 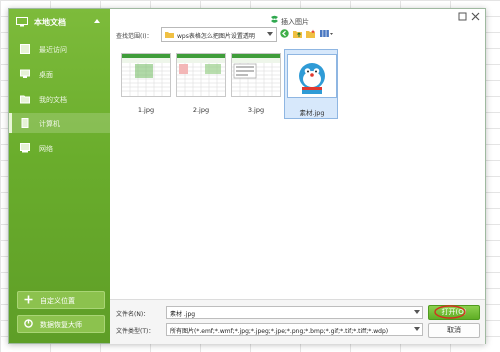 I want to click on look-in-value: wps表格怎么把图片设置透明, so click(x=216, y=36).